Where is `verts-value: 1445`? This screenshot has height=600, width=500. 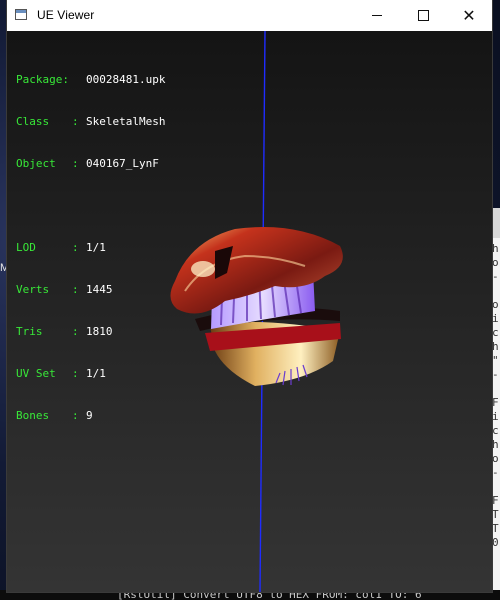 verts-value: 1445 is located at coordinates (99, 289).